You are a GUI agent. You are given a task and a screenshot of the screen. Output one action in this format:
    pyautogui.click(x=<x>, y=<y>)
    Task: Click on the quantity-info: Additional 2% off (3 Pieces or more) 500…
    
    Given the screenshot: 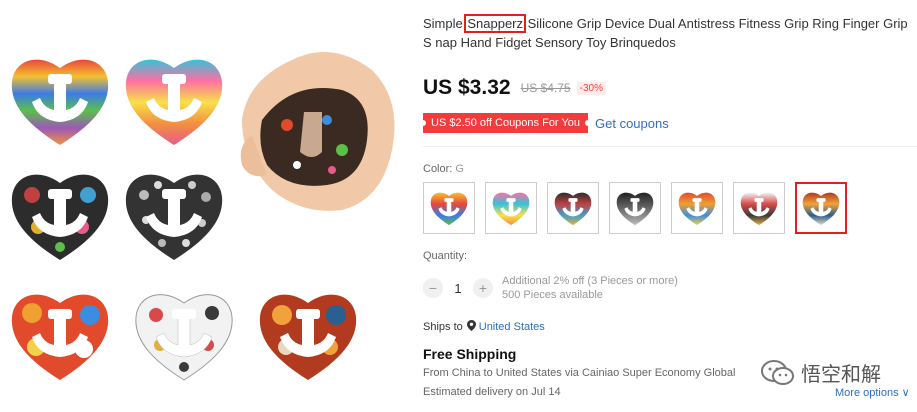 What is the action you would take?
    pyautogui.click(x=590, y=288)
    